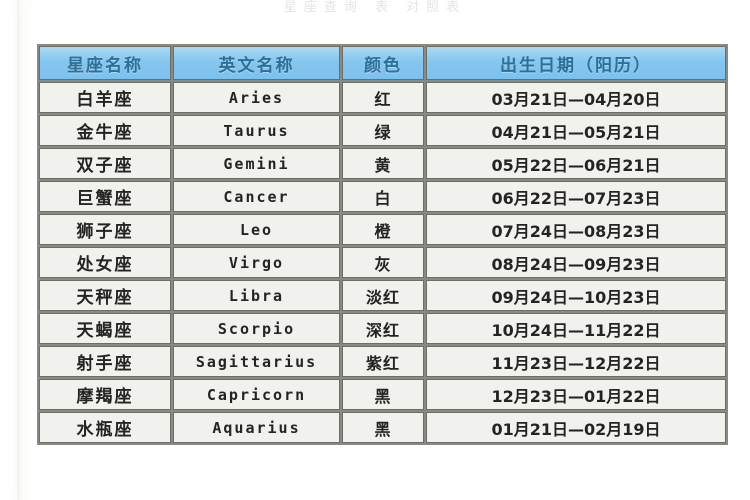 The image size is (750, 500). What do you see at coordinates (105, 130) in the screenshot?
I see `cell-cn-name: 金牛座` at bounding box center [105, 130].